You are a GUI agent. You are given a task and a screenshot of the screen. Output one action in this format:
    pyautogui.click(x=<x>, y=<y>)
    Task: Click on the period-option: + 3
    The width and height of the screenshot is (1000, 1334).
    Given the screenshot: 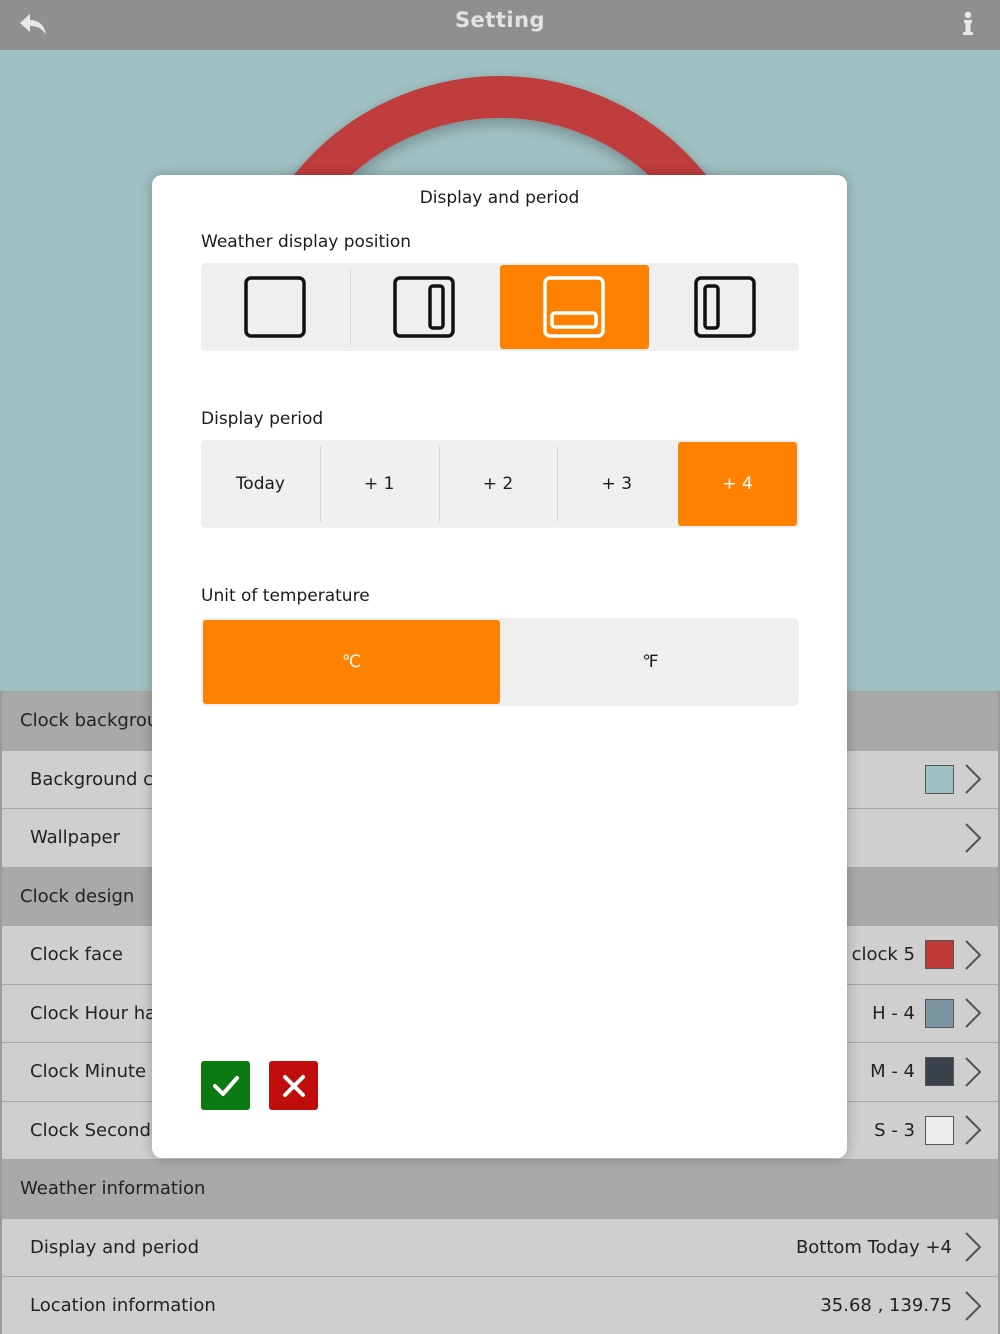 What is the action you would take?
    pyautogui.click(x=616, y=484)
    